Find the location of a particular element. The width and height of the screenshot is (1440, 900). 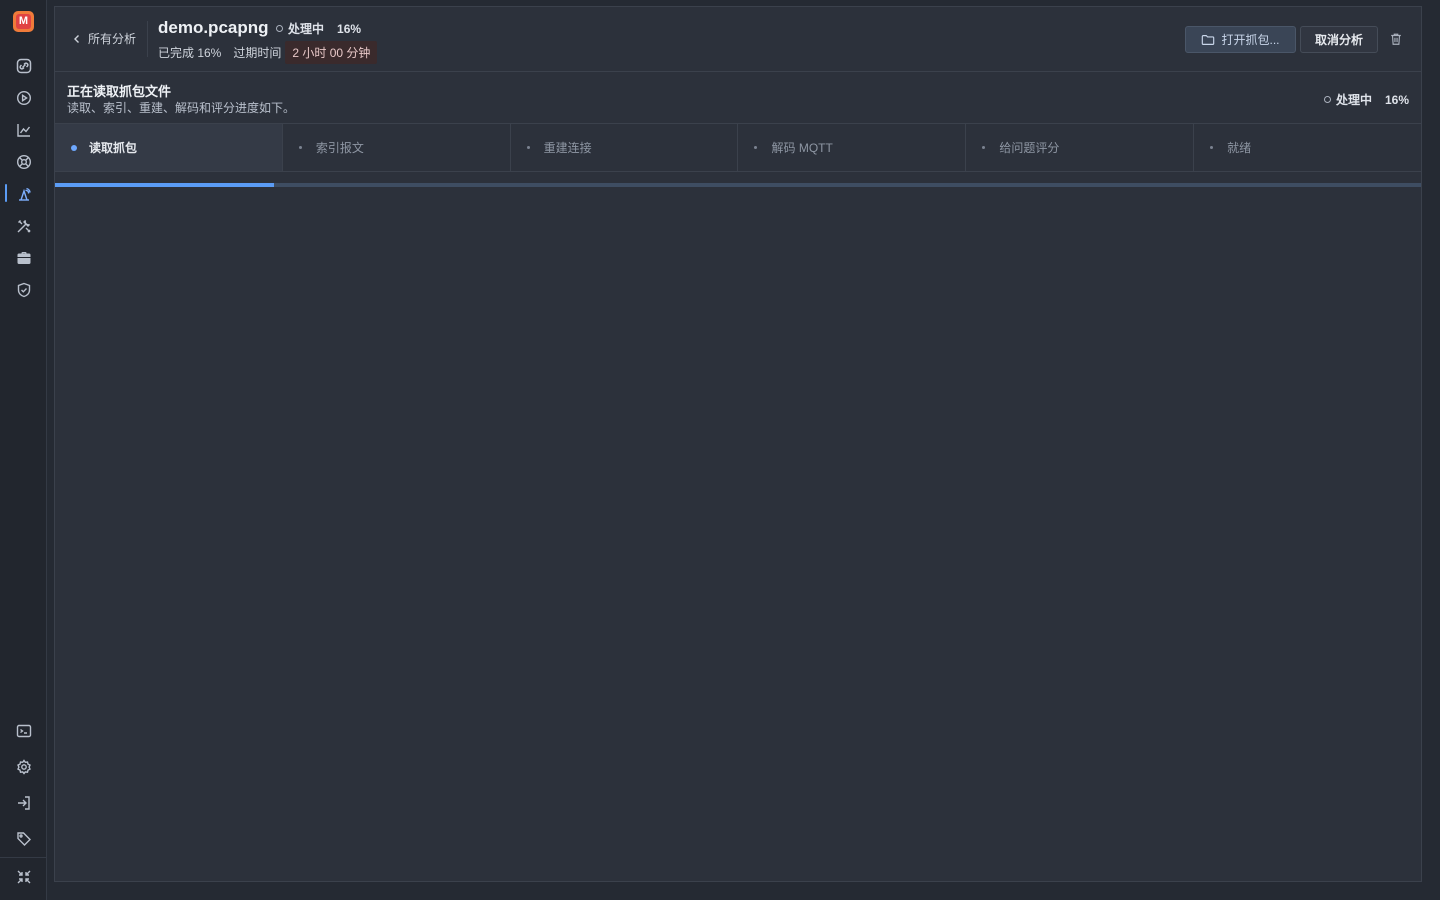

back-to-all-analyses-link: 所有分析 is located at coordinates (104, 38).